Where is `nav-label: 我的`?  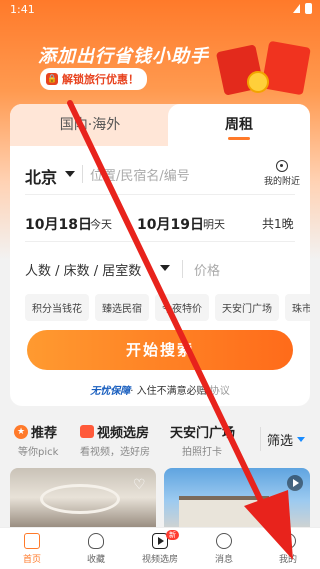 nav-label: 我的 is located at coordinates (287, 560).